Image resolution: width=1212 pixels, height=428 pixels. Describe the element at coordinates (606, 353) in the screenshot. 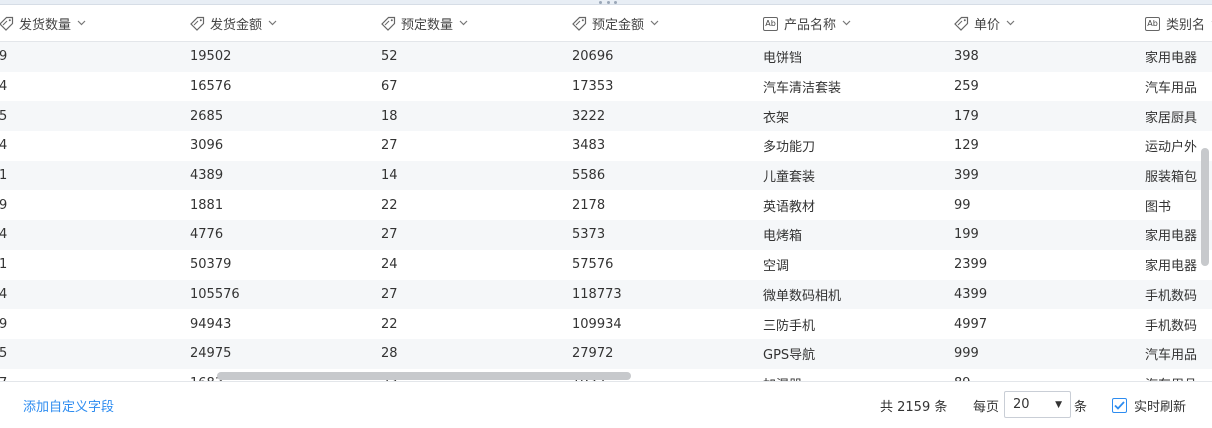

I see `table-row: 5 24975 28 27972 GPS导航 999 汽车用品` at that location.